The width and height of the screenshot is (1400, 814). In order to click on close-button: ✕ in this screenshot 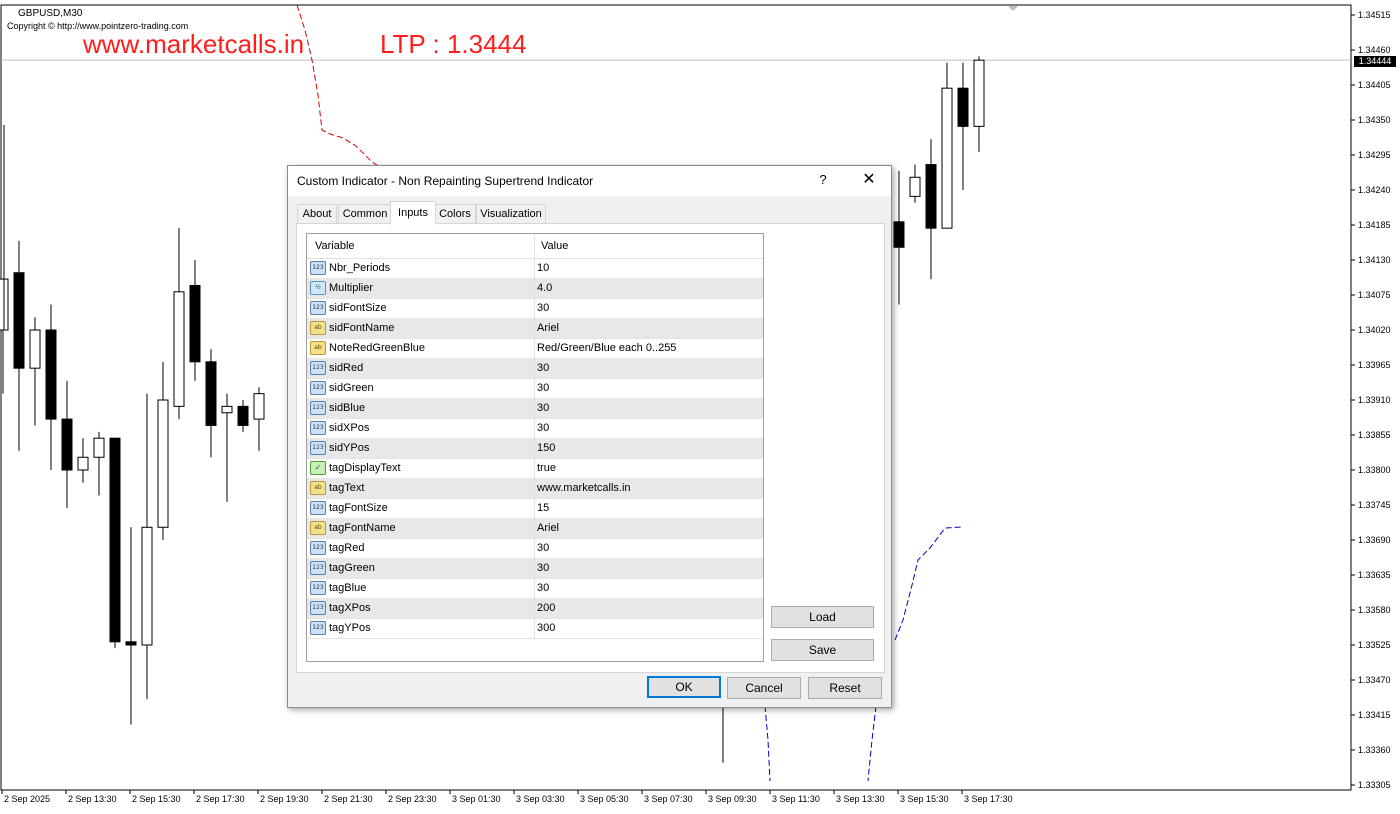, I will do `click(869, 180)`.